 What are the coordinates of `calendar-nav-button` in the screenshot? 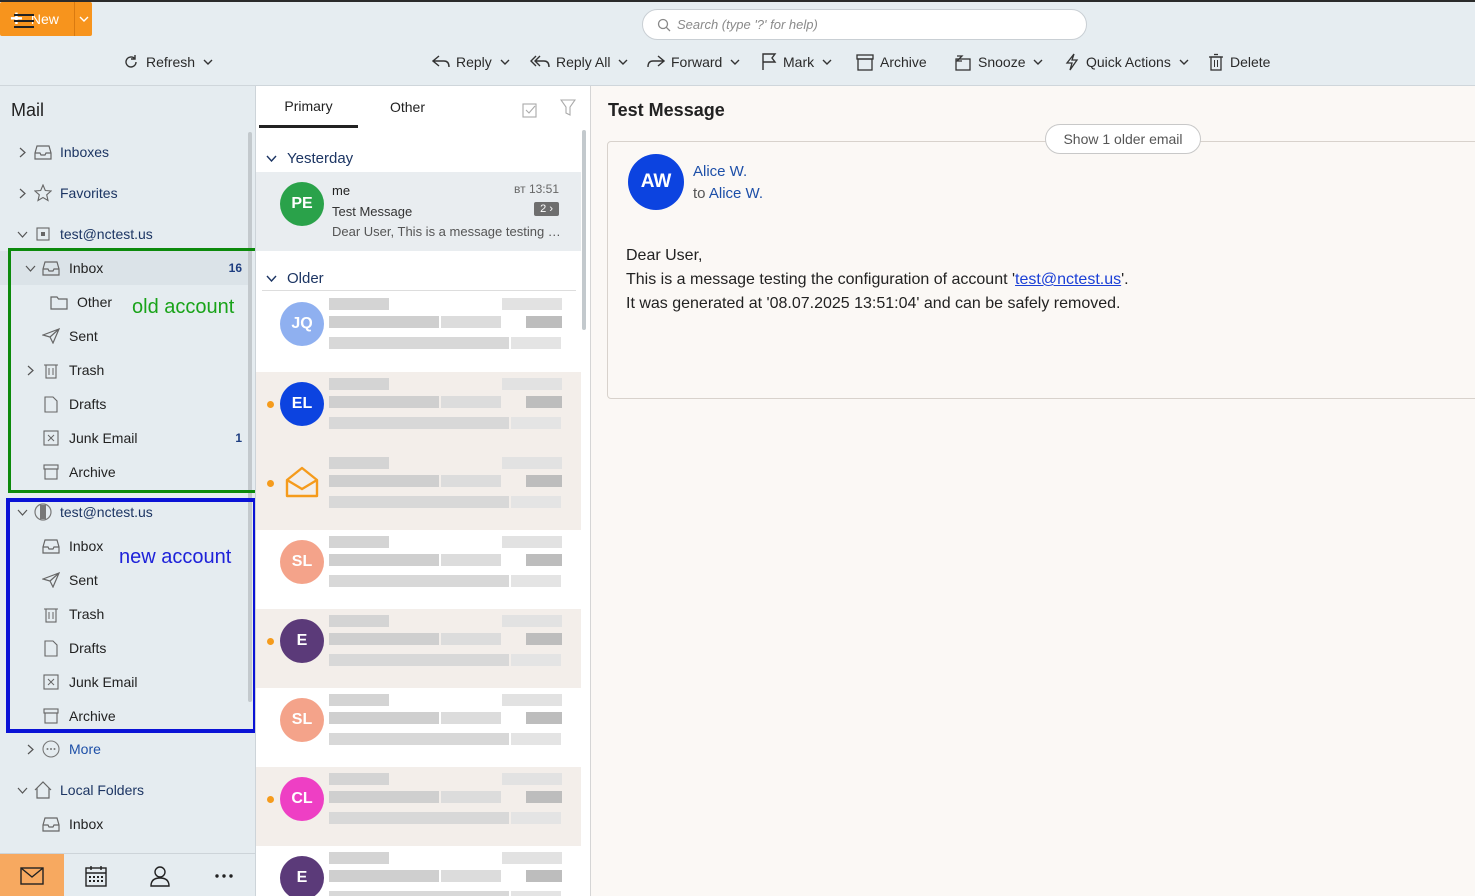 It's located at (96, 875).